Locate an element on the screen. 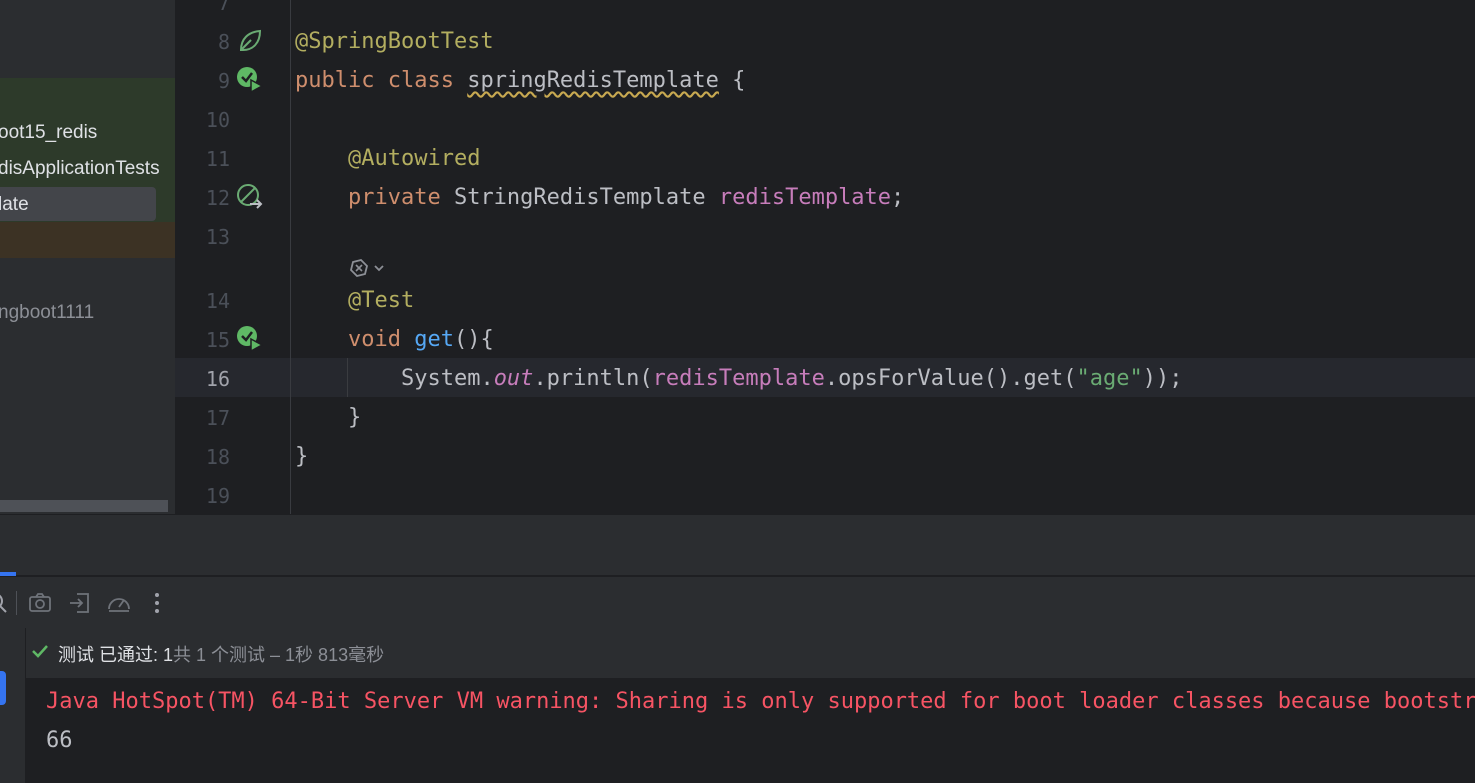 The width and height of the screenshot is (1475, 783). line-number: 7 is located at coordinates (223, 7).